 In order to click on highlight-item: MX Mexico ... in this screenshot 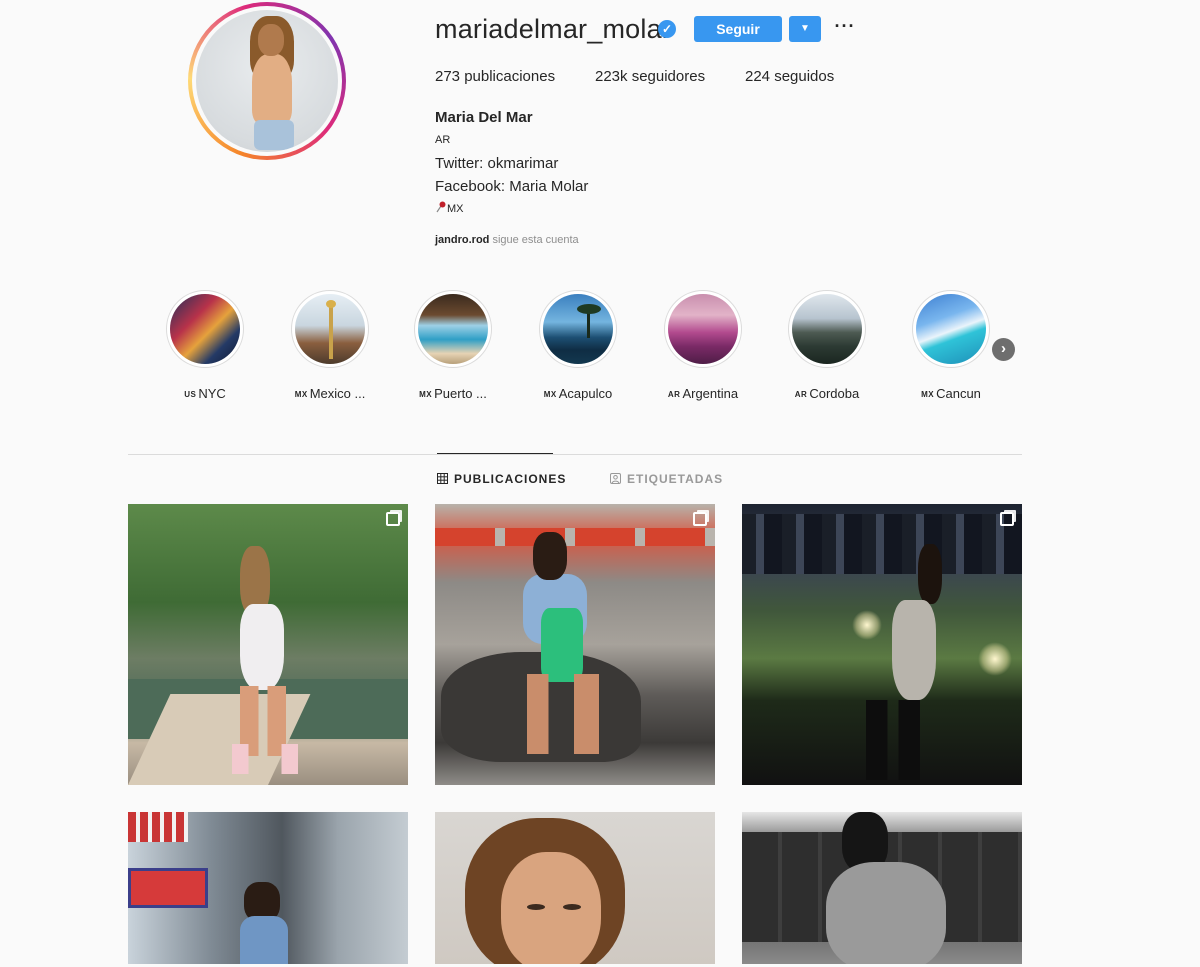, I will do `click(330, 345)`.